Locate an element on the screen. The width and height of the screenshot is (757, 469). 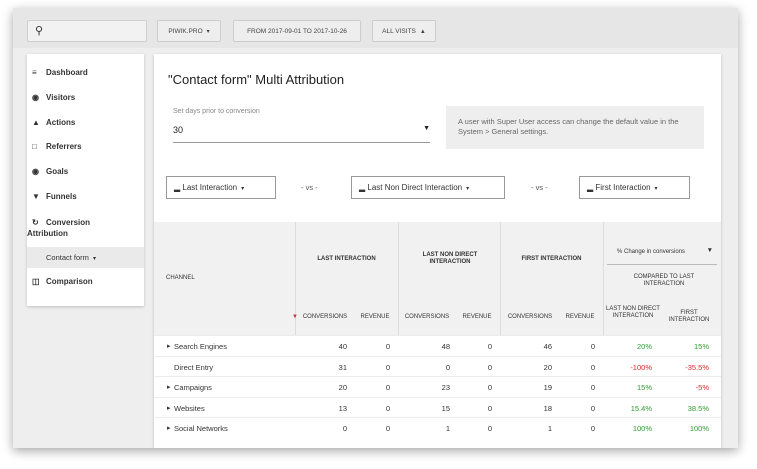
group-header-first: FIRST INTERACTION is located at coordinates (551, 259).